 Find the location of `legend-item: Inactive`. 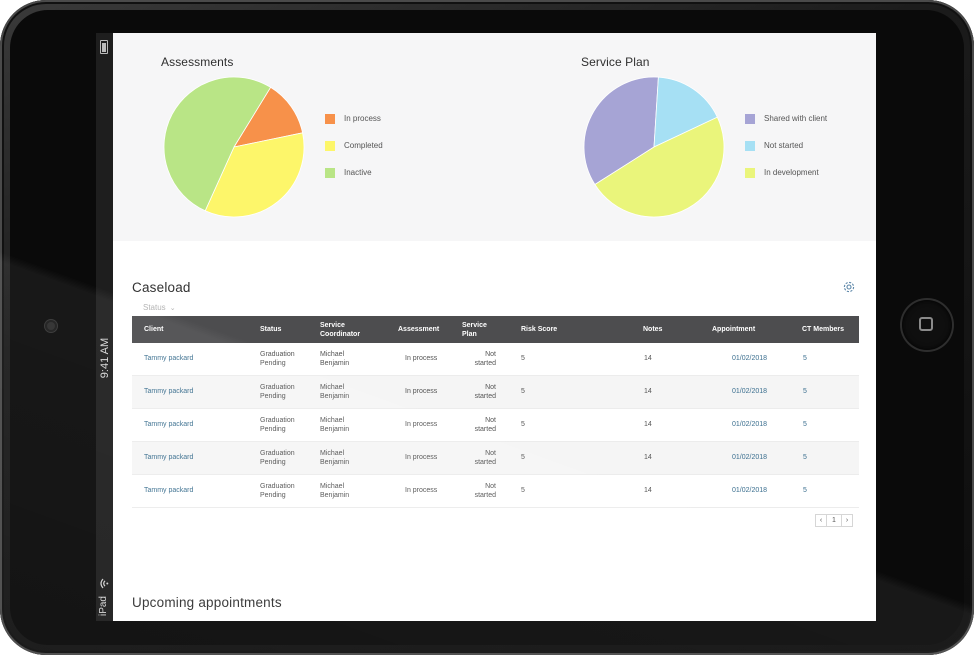

legend-item: Inactive is located at coordinates (395, 173).